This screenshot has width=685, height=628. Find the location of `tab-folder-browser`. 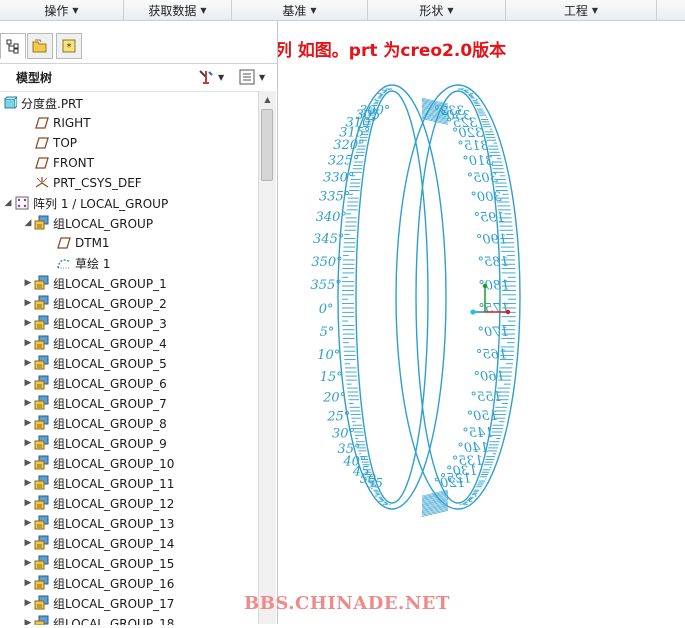

tab-folder-browser is located at coordinates (40, 46).